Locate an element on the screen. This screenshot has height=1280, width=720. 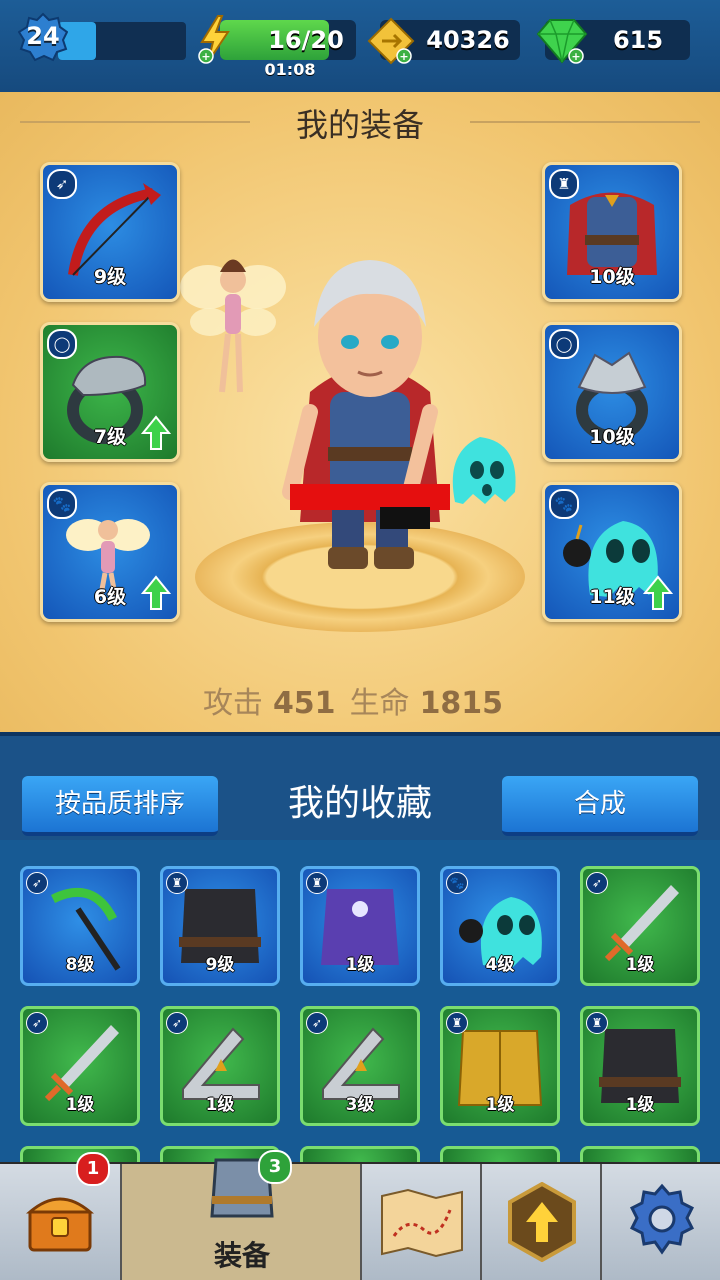
nav-tab-map is located at coordinates (421, 1222).